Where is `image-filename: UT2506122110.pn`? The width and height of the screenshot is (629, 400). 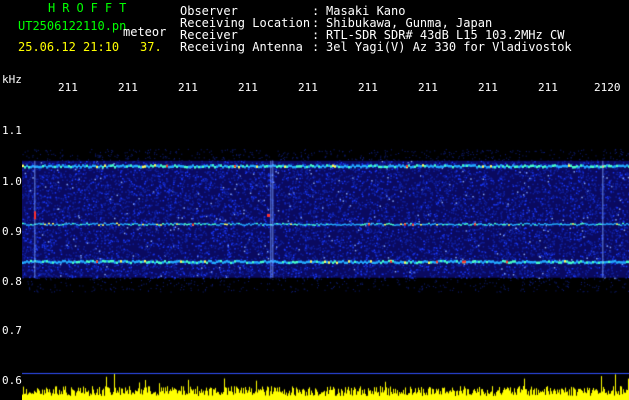
image-filename: UT2506122110.pn is located at coordinates (72, 26).